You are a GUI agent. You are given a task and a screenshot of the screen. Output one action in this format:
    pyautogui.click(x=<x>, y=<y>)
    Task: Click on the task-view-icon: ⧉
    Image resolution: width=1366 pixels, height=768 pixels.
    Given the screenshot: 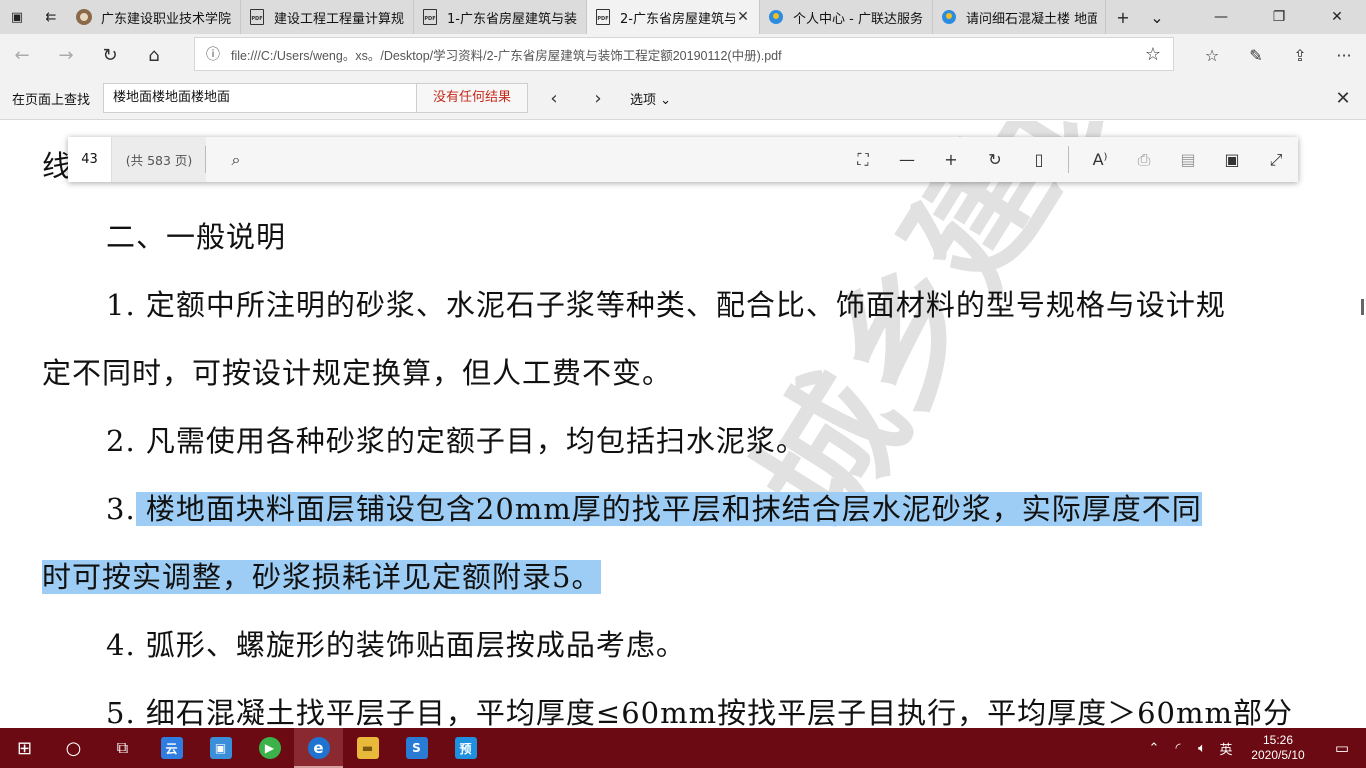 What is the action you would take?
    pyautogui.click(x=122, y=748)
    